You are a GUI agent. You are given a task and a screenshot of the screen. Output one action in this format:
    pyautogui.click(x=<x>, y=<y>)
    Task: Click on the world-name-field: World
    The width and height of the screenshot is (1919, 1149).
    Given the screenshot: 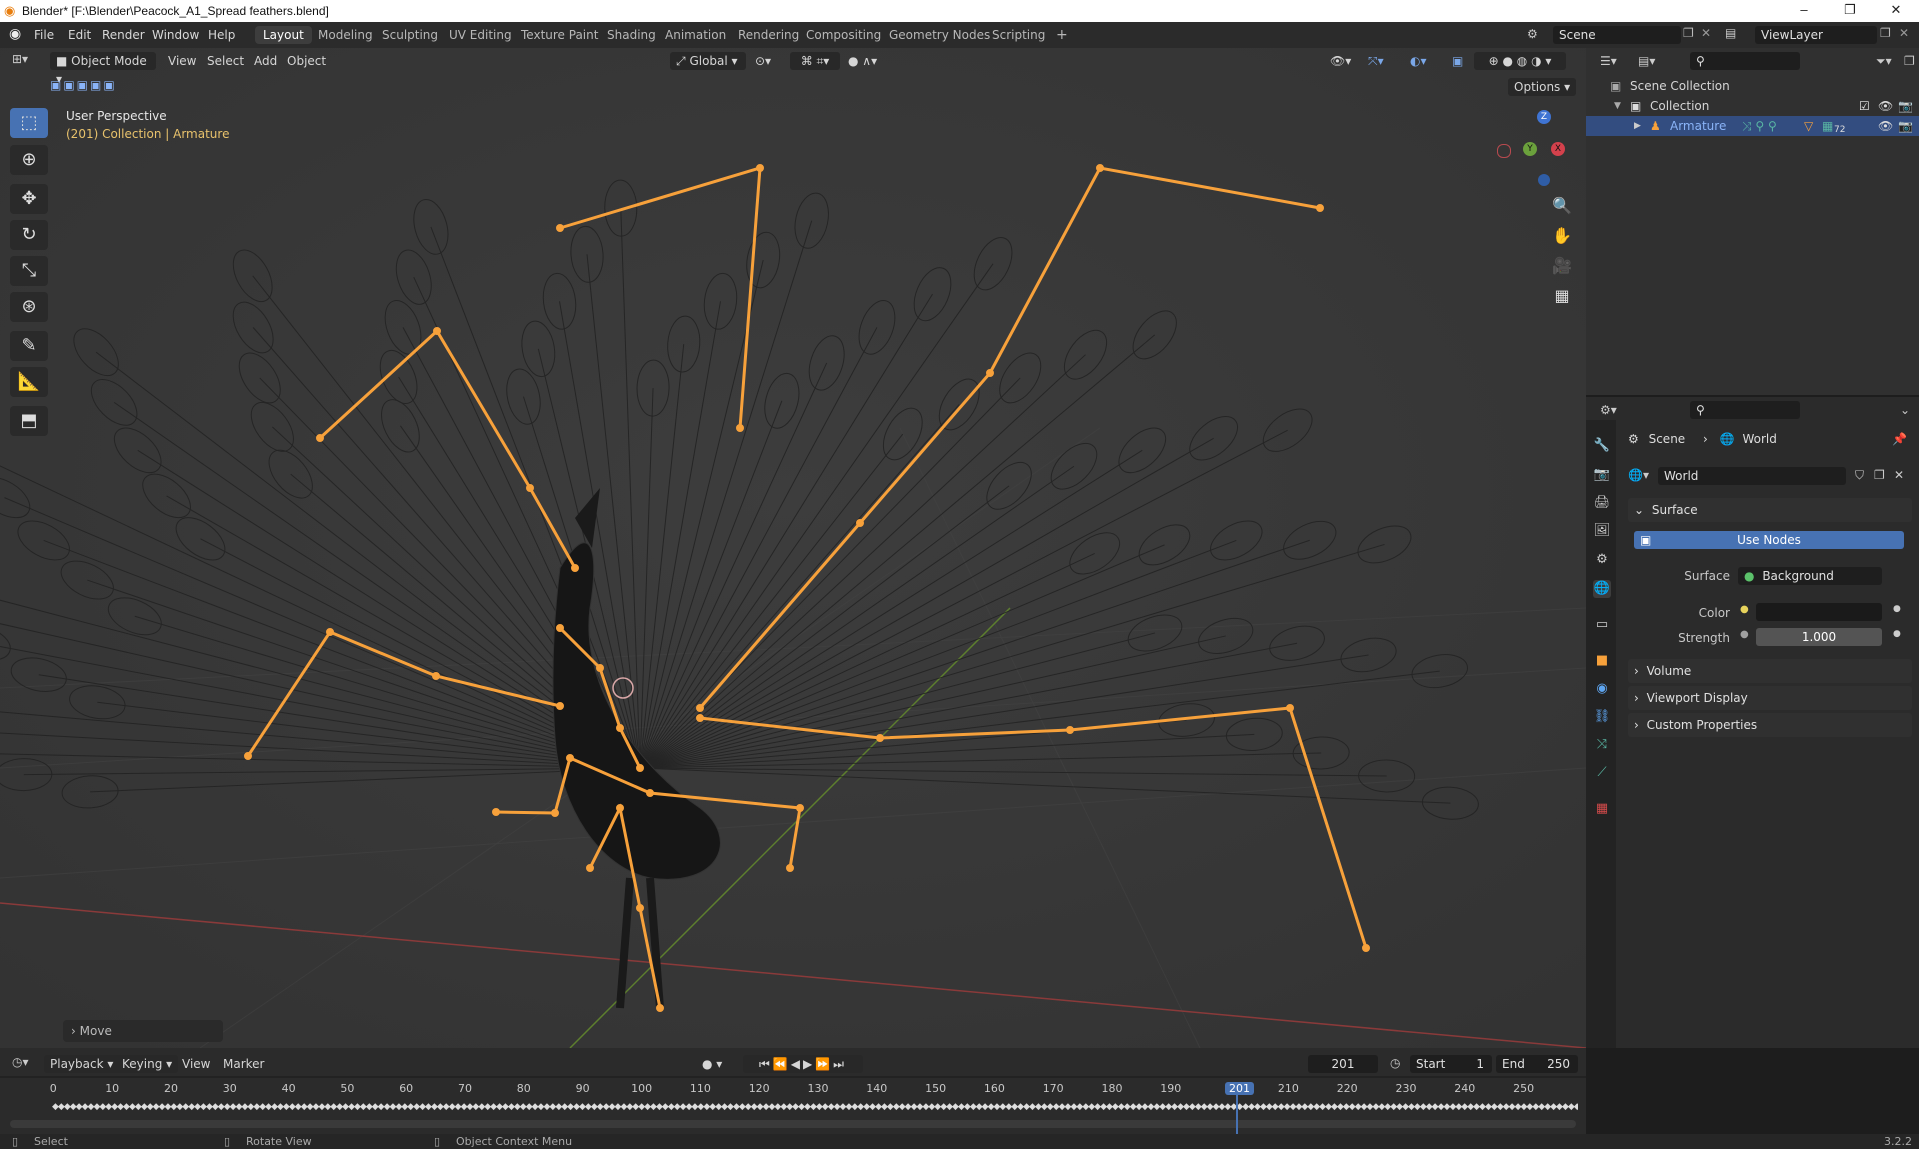 What is the action you would take?
    pyautogui.click(x=1752, y=476)
    